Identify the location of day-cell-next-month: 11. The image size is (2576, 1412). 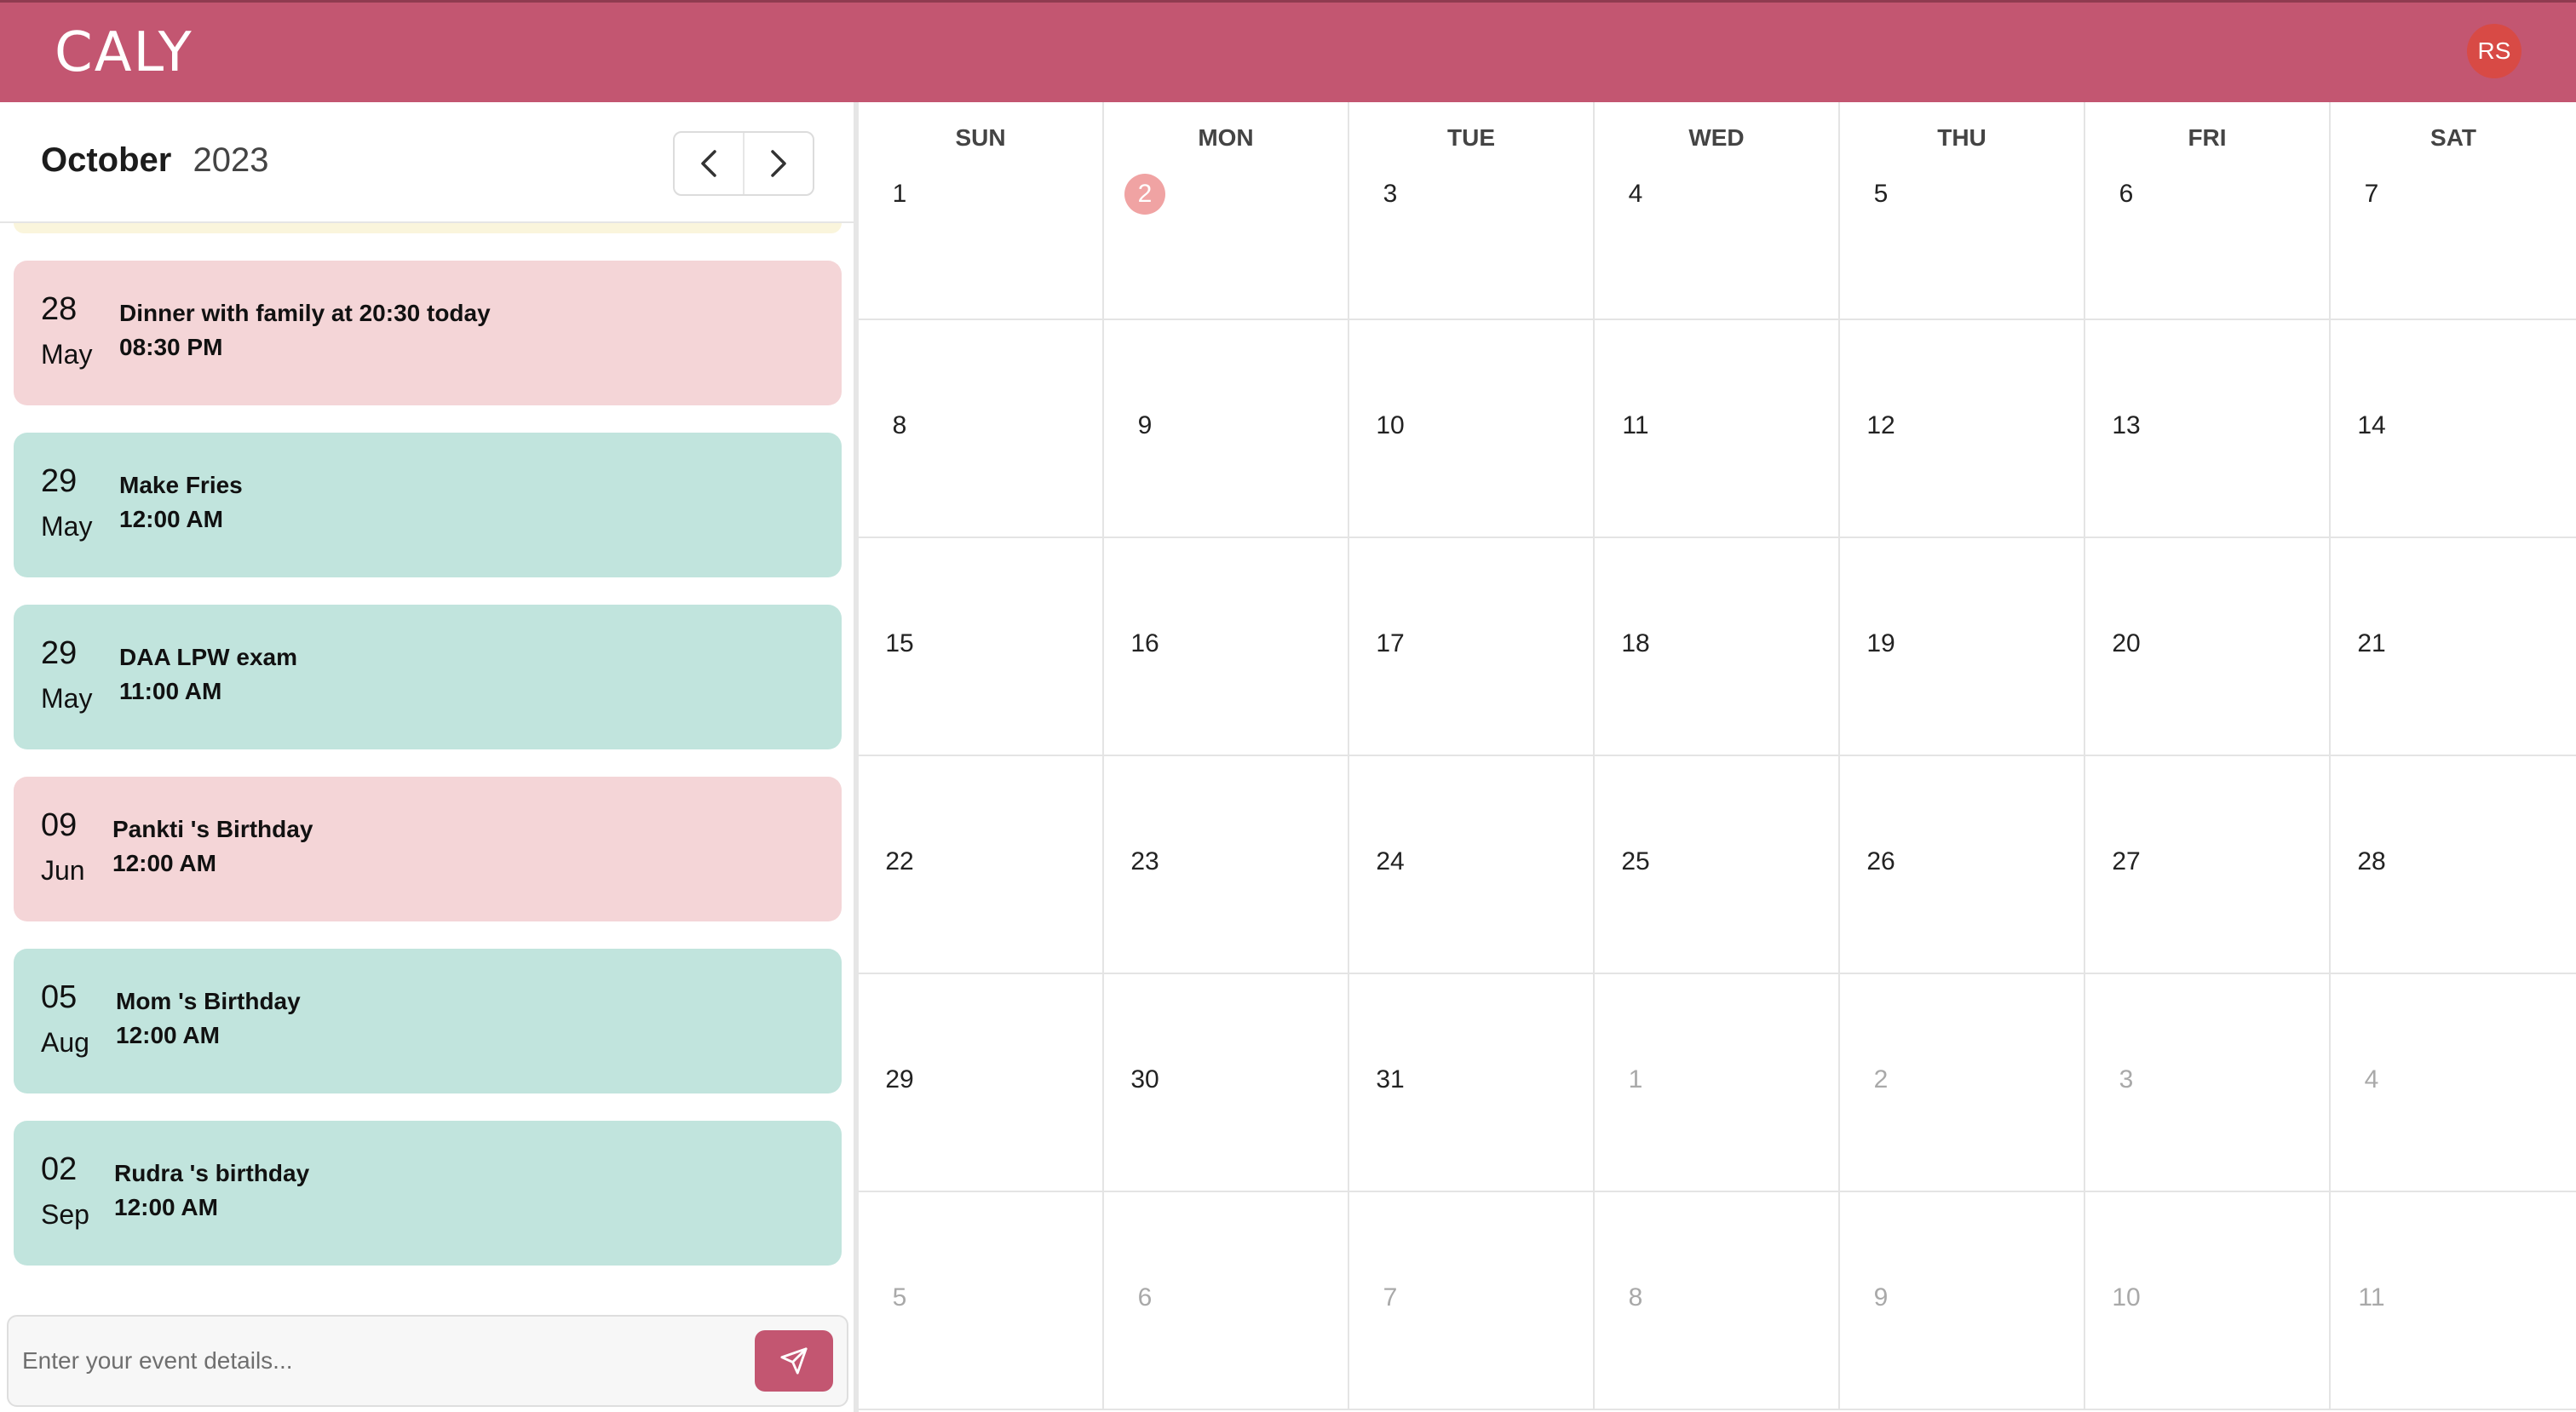
(2454, 1301).